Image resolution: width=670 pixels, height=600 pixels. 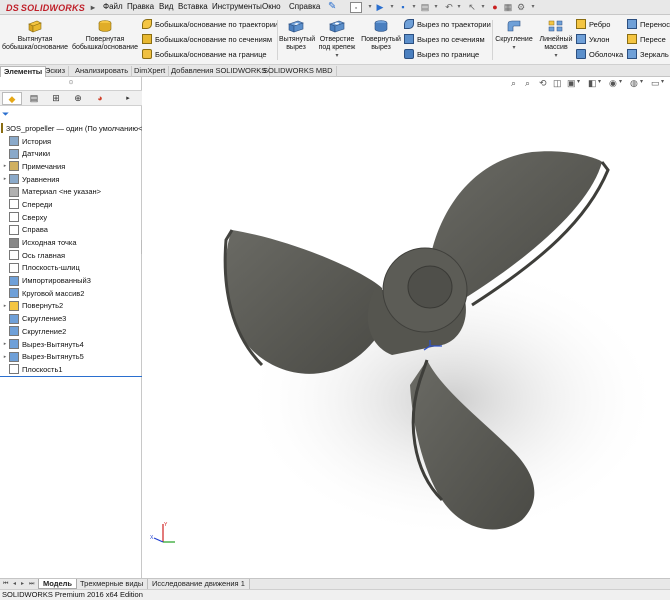 What do you see at coordinates (71, 191) in the screenshot?
I see `tree-item: Материал <не указан>` at bounding box center [71, 191].